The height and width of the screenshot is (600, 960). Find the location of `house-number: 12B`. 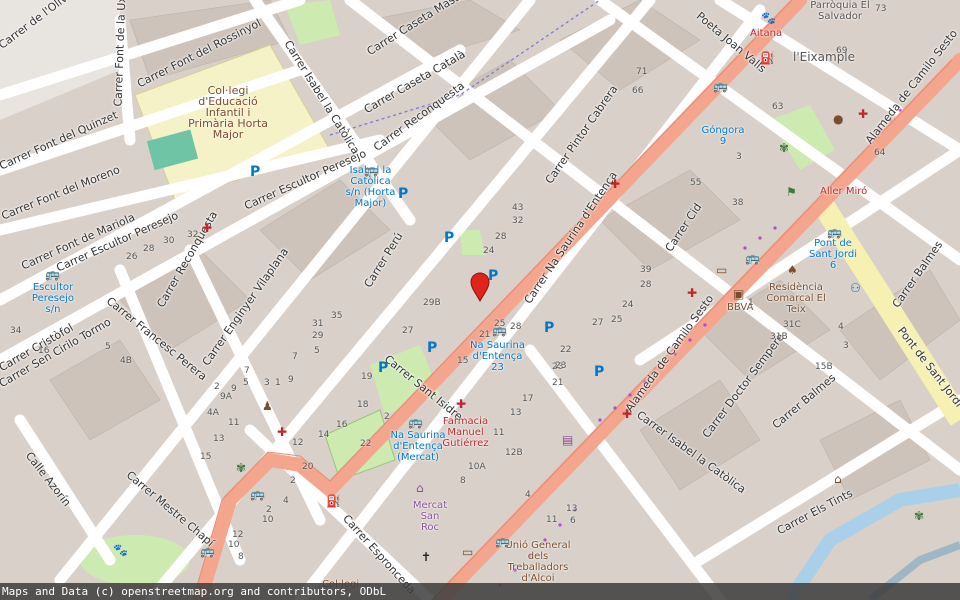

house-number: 12B is located at coordinates (514, 453).